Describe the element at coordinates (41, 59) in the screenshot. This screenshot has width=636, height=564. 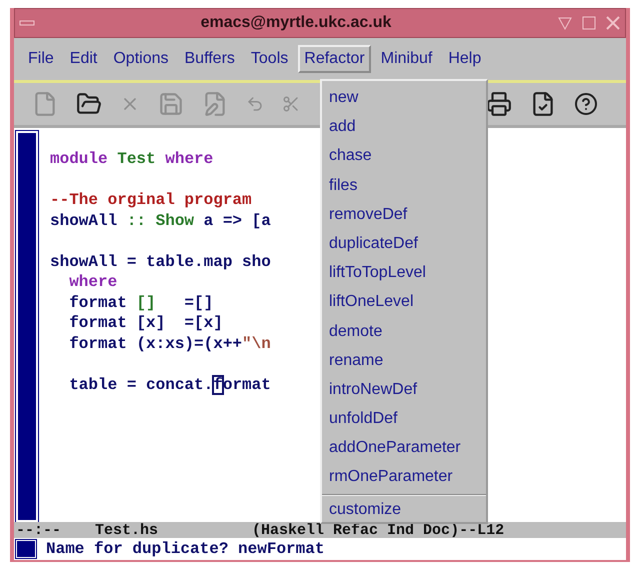
I see `menu-item: File` at that location.